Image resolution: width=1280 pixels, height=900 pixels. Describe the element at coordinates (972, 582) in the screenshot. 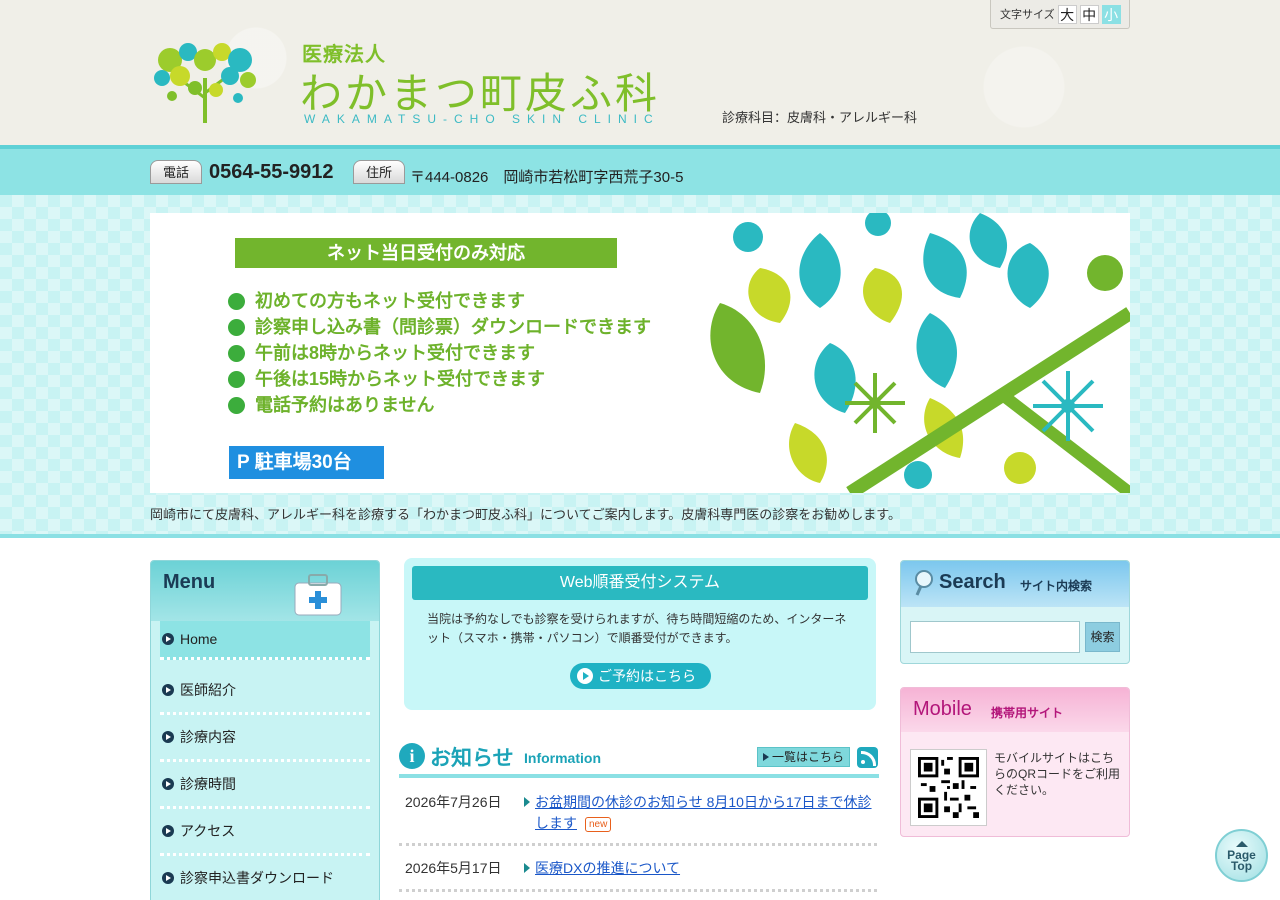

I see `search-title: Search` at that location.